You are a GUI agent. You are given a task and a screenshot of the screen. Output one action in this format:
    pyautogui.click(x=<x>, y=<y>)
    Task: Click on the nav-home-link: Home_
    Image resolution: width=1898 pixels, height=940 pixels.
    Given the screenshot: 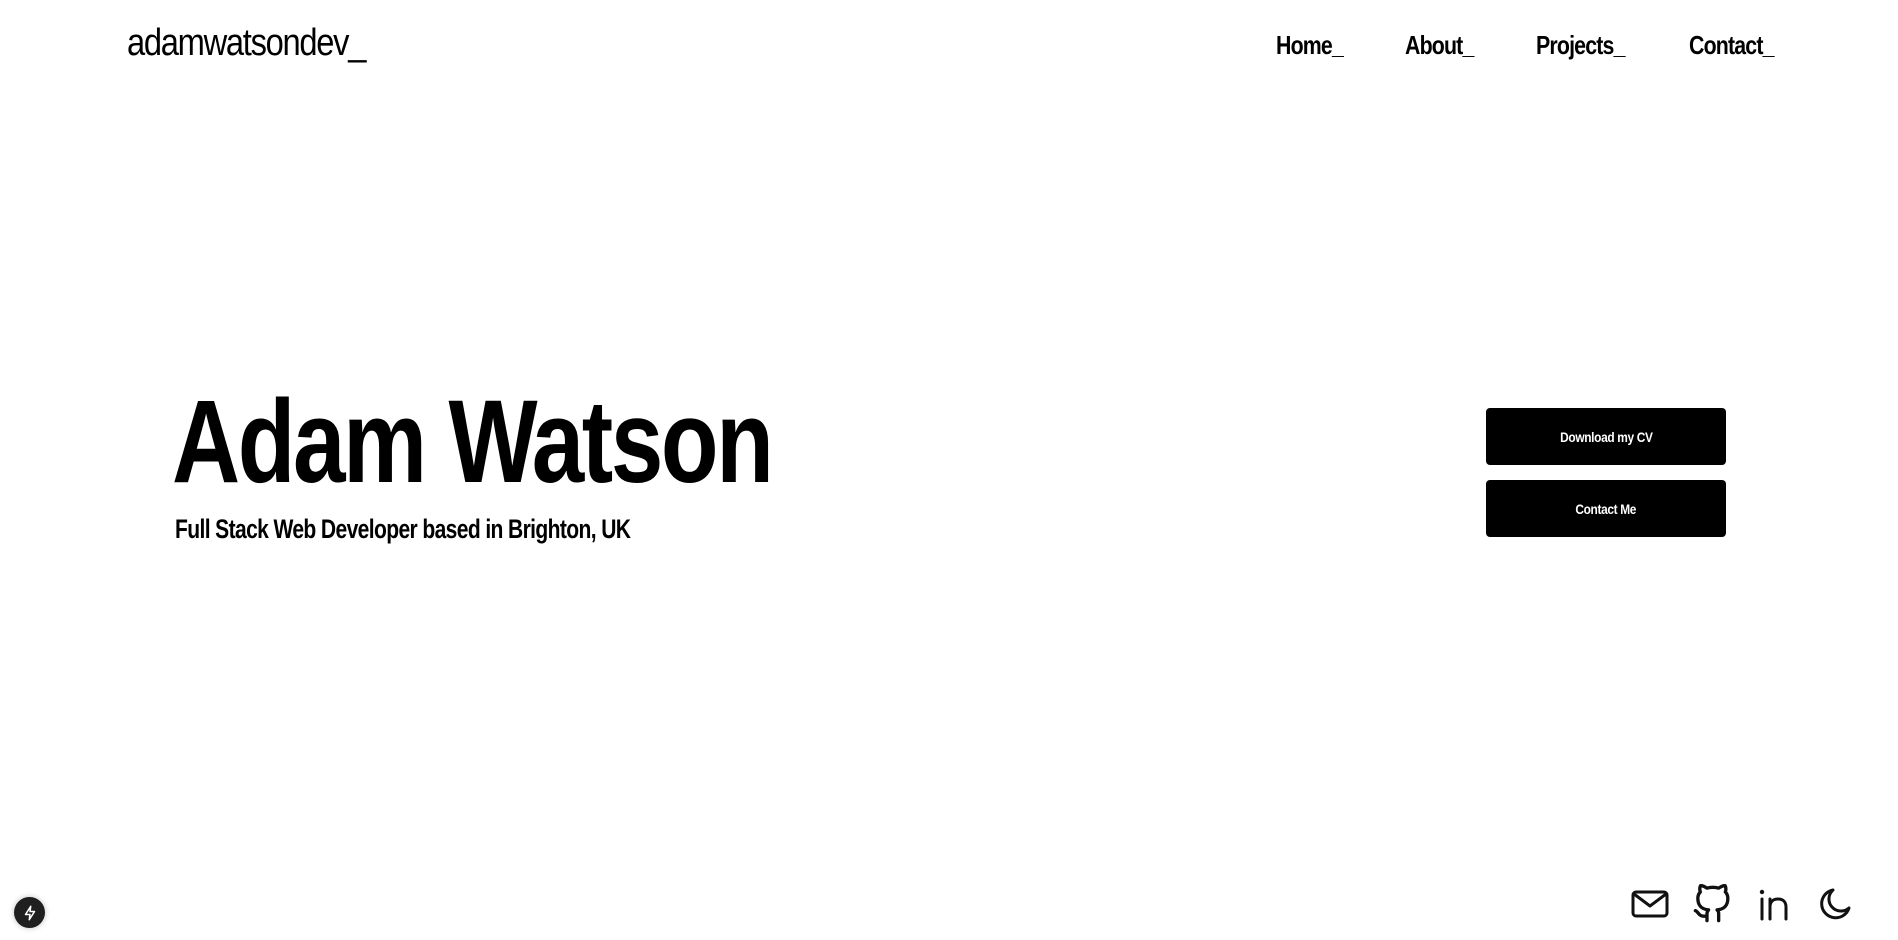 What is the action you would take?
    pyautogui.click(x=1310, y=45)
    